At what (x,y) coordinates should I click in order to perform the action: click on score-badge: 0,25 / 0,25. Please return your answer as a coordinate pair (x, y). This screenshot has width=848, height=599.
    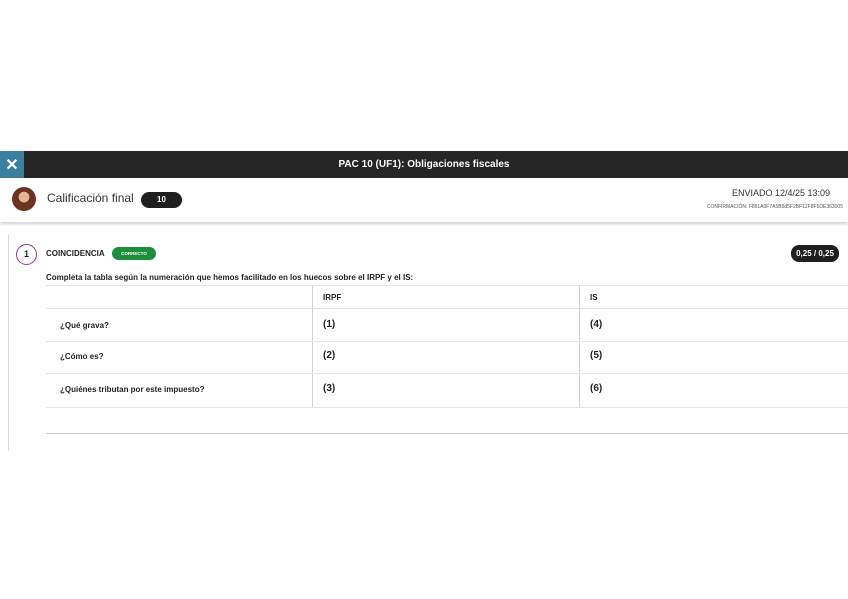
    Looking at the image, I should click on (815, 253).